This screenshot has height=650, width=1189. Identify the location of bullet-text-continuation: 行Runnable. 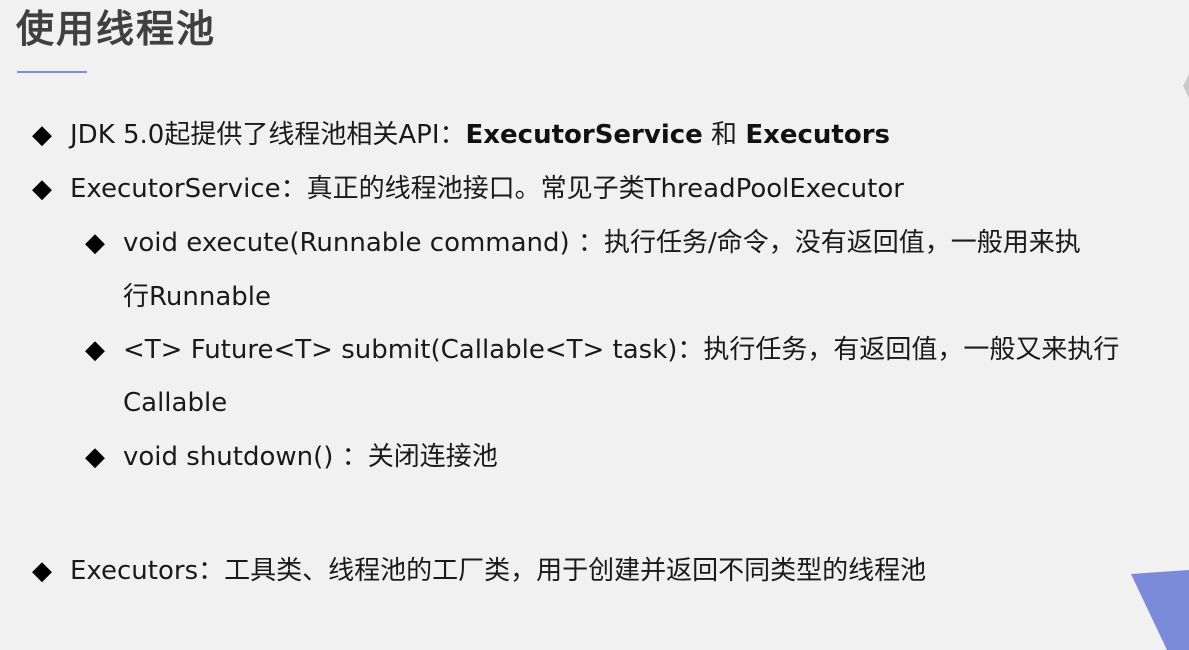
(197, 297).